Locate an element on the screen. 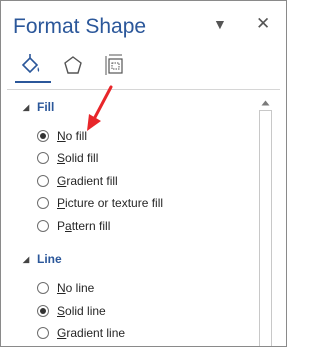 The image size is (320, 347). option-label-key: a is located at coordinates (68, 226).